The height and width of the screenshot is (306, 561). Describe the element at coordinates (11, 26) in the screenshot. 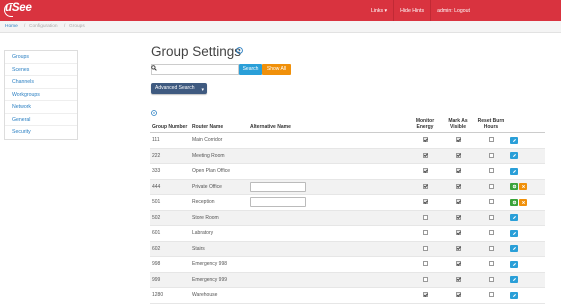

I see `breadcrumb-home: Home` at that location.